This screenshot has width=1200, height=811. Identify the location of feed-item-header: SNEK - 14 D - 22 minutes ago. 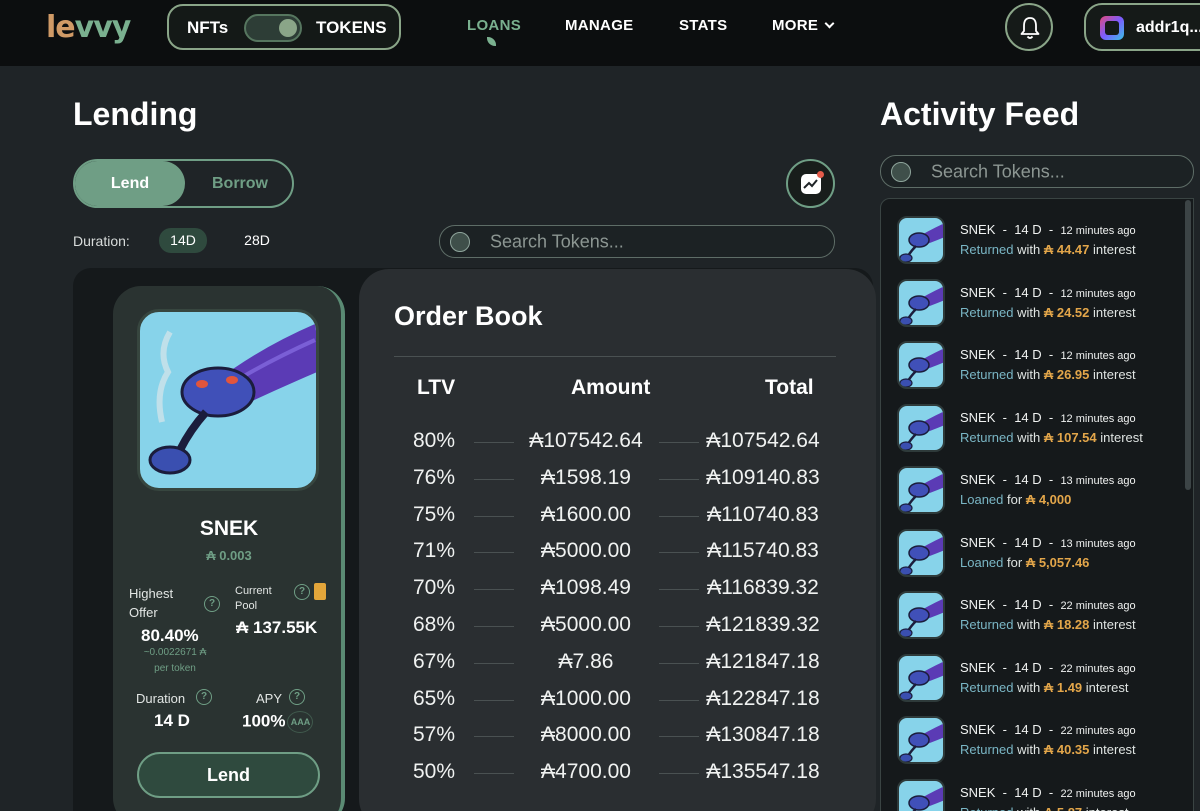
(1048, 792).